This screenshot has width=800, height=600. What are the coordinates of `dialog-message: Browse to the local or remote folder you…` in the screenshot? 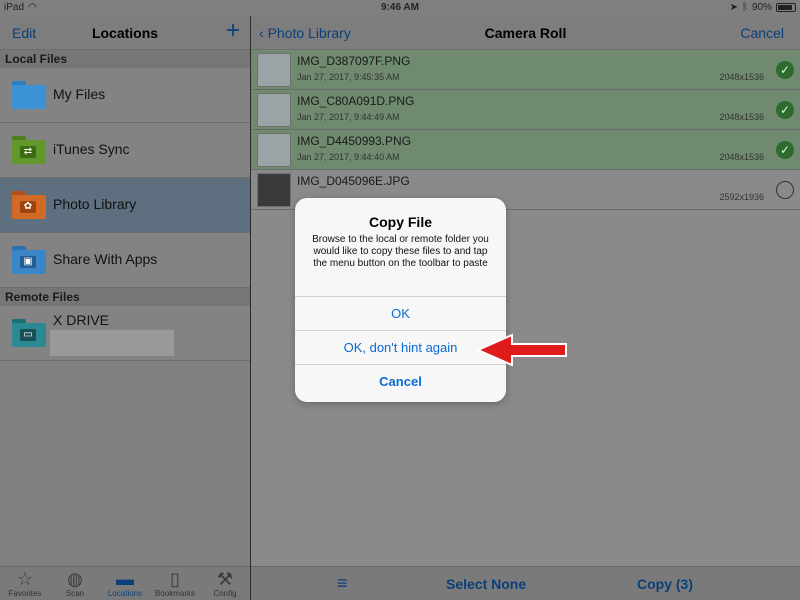 It's located at (400, 251).